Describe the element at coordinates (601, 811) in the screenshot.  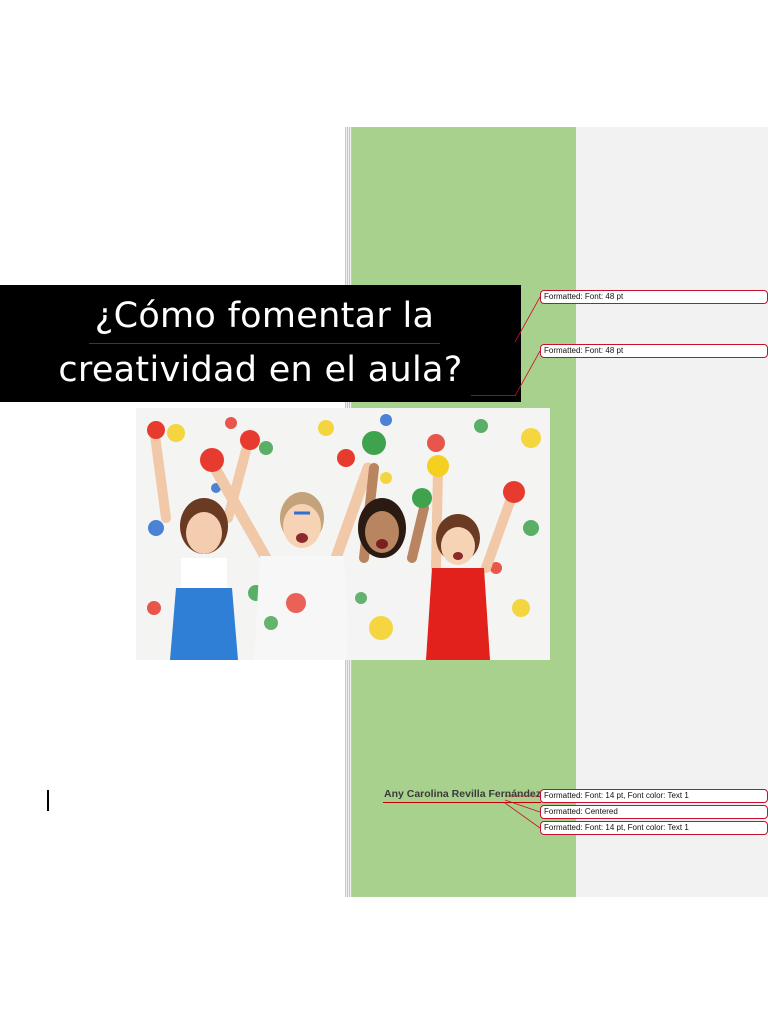
I see `comment-text: Centered` at that location.